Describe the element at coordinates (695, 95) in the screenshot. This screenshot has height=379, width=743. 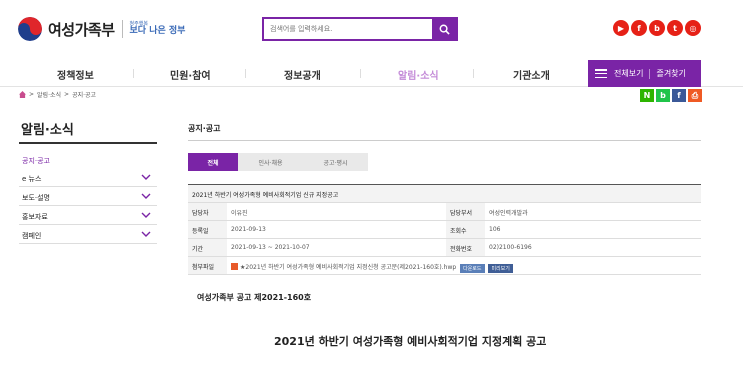
I see `print-icon: ⎙` at that location.